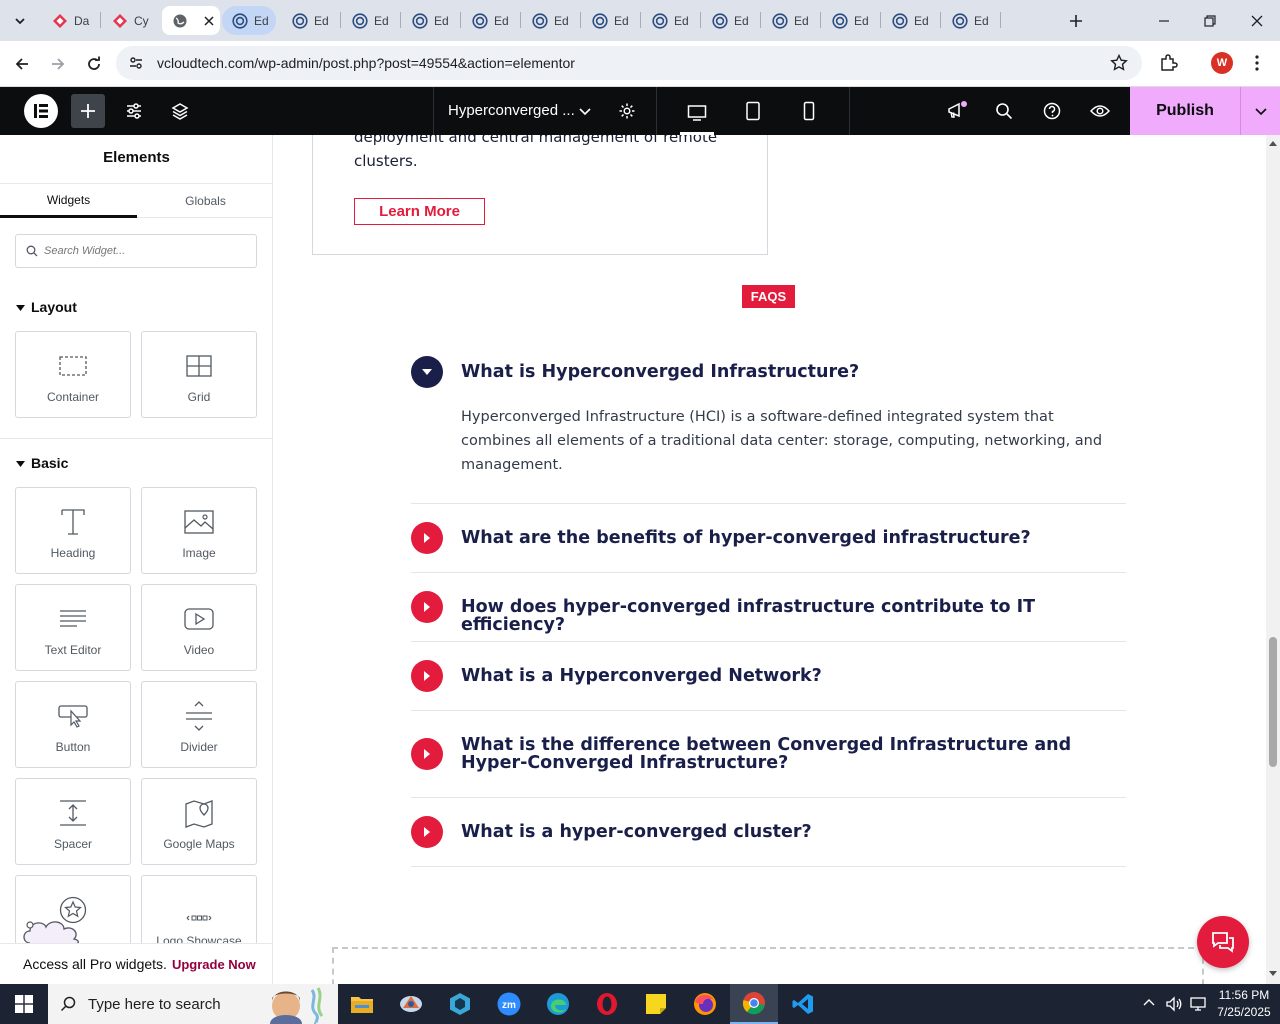 Image resolution: width=1280 pixels, height=1024 pixels. I want to click on add-element-button, so click(88, 111).